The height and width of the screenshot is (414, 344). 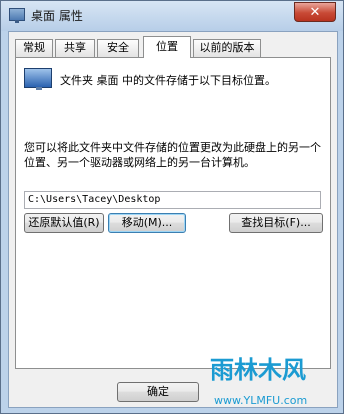 What do you see at coordinates (158, 392) in the screenshot?
I see `ok-button: 确定` at bounding box center [158, 392].